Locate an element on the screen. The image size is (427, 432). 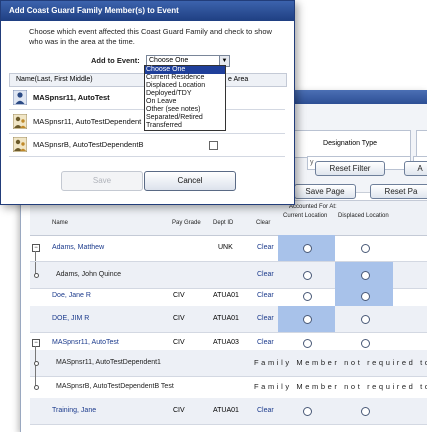
table-row: − Adams, Matthew UNK Clear is located at coordinates (228, 248).